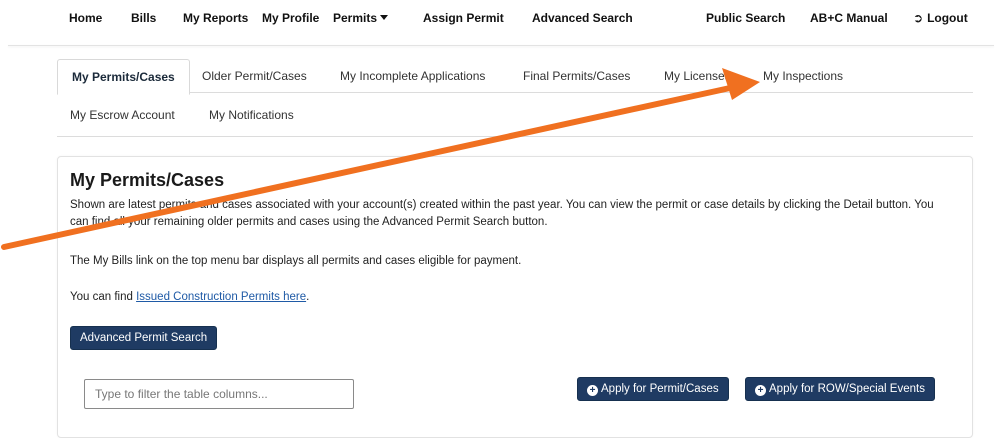  Describe the element at coordinates (122, 115) in the screenshot. I see `tab-escrow-account: My Escrow Account` at that location.